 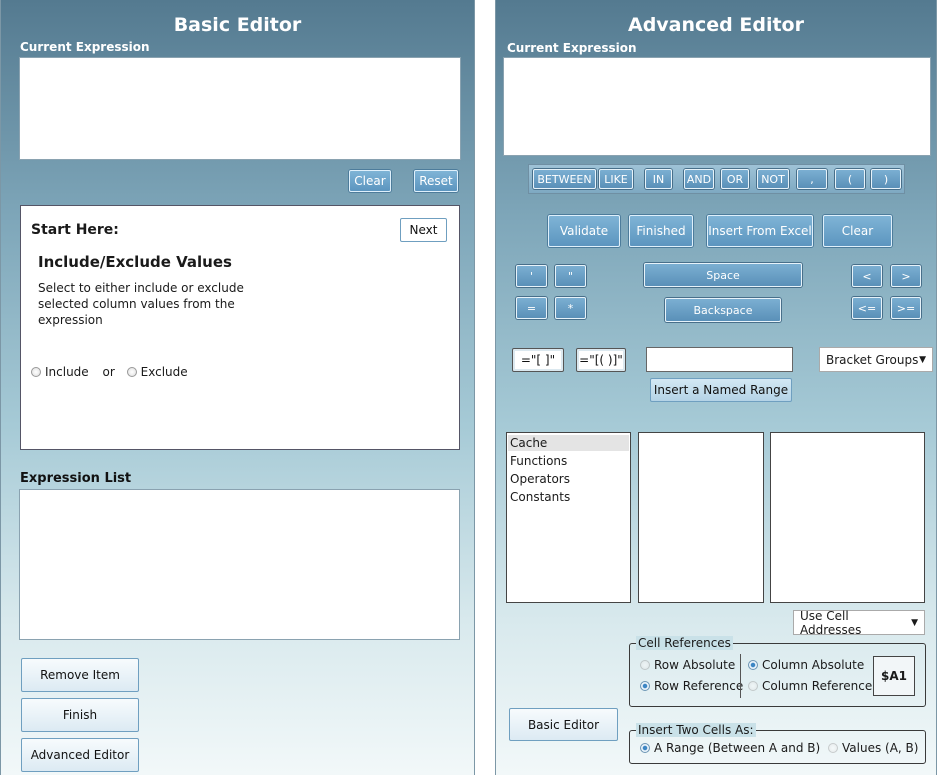 I want to click on values-label: Values (A, B), so click(x=880, y=748).